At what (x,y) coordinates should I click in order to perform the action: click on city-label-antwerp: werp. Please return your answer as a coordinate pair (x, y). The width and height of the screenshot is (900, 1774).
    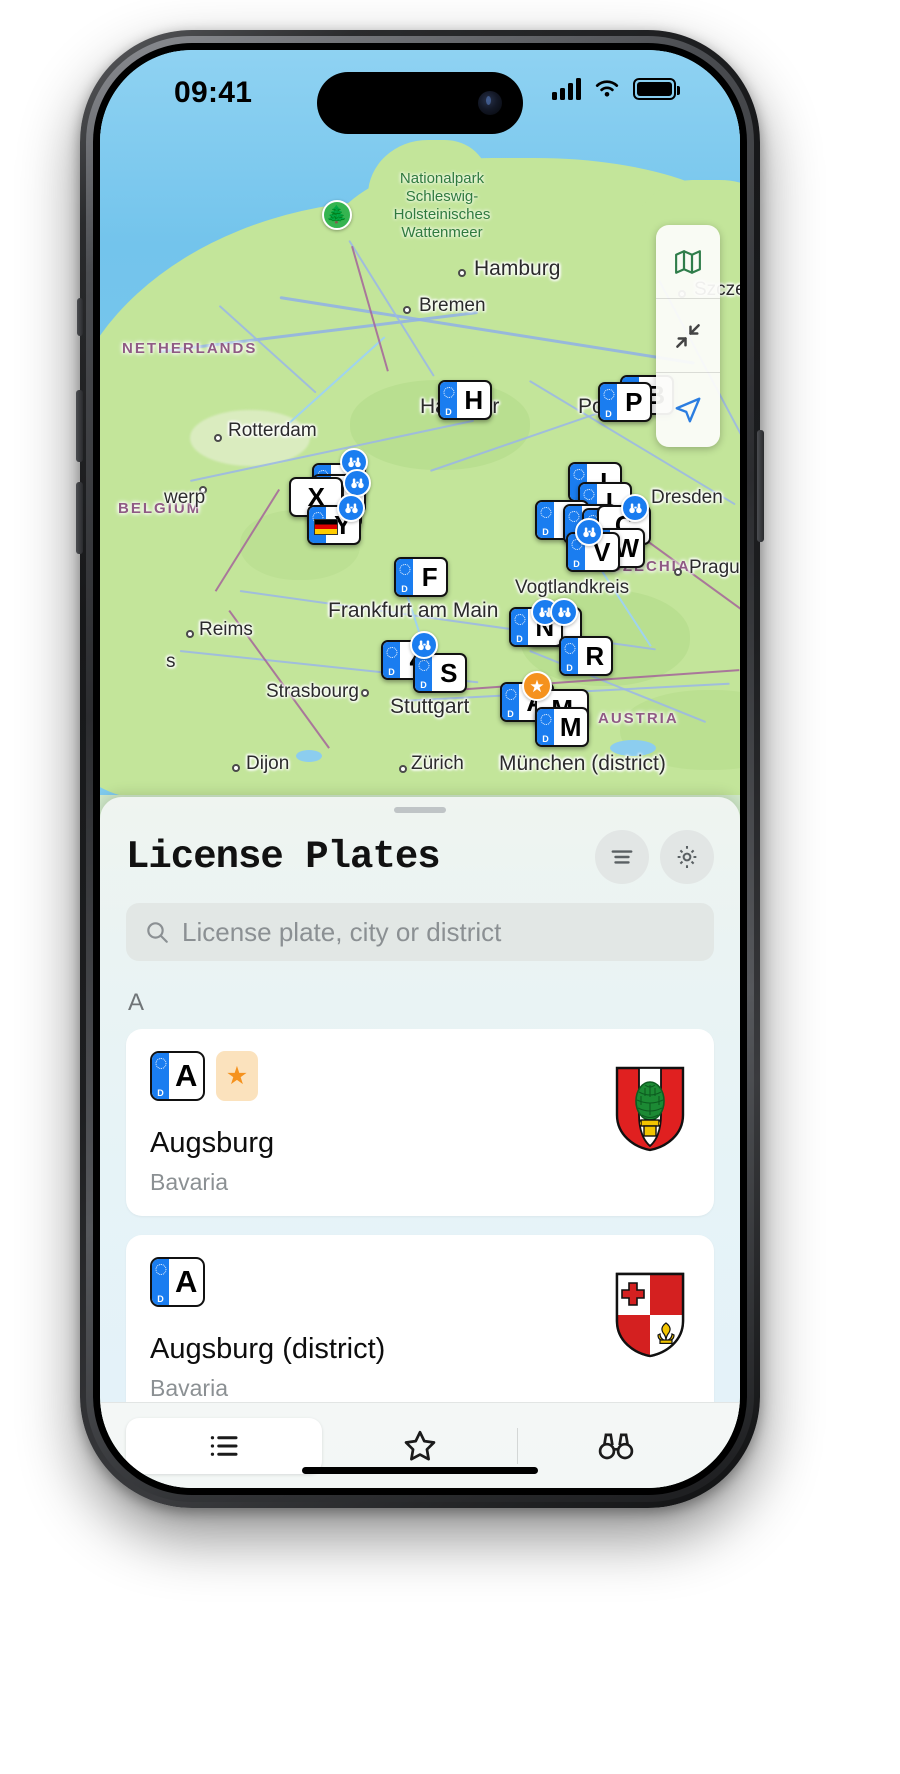
    Looking at the image, I should click on (185, 497).